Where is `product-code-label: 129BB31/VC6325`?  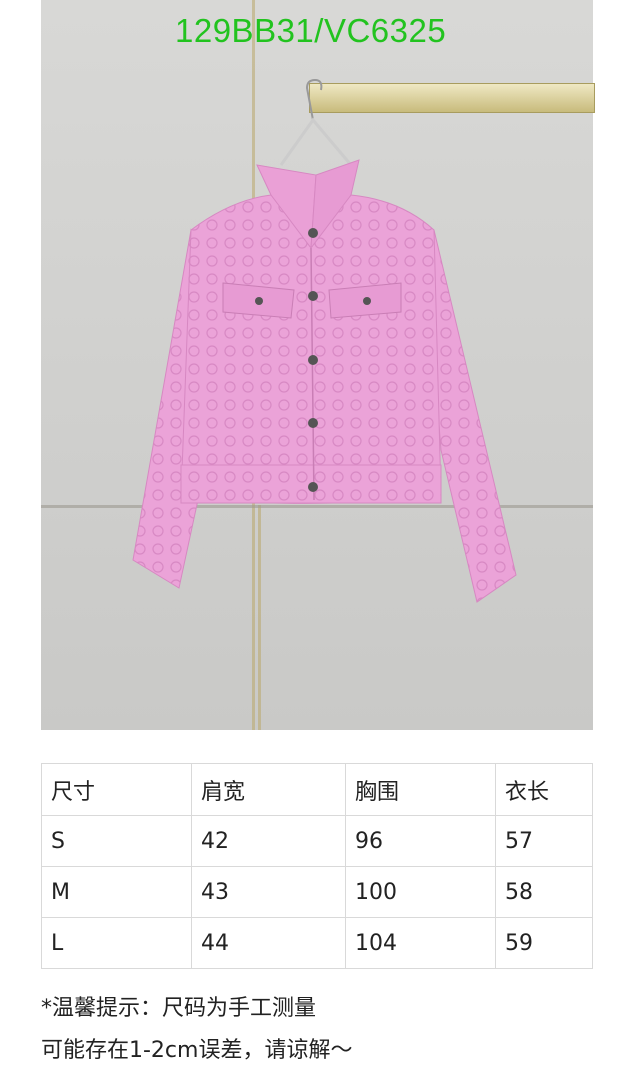 product-code-label: 129BB31/VC6325 is located at coordinates (311, 30).